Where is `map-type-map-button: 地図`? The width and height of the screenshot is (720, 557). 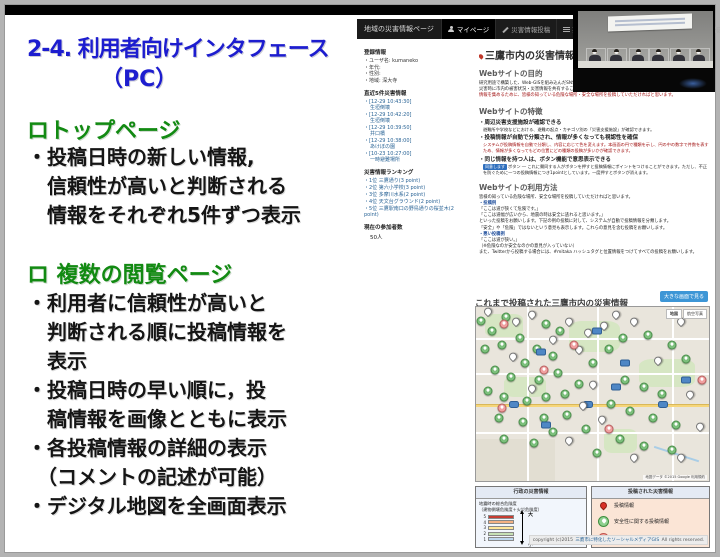 map-type-map-button: 地図 is located at coordinates (674, 314).